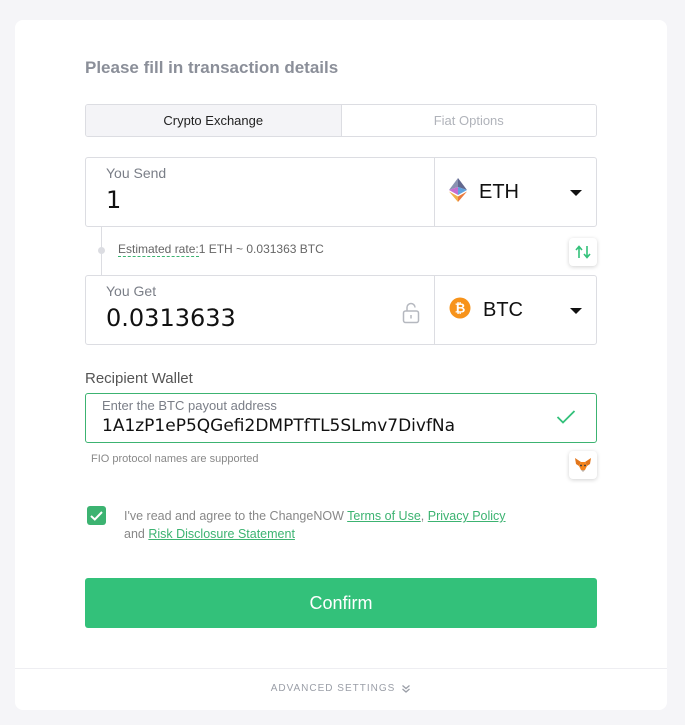  I want to click on send-amount-input: 1, so click(113, 200).